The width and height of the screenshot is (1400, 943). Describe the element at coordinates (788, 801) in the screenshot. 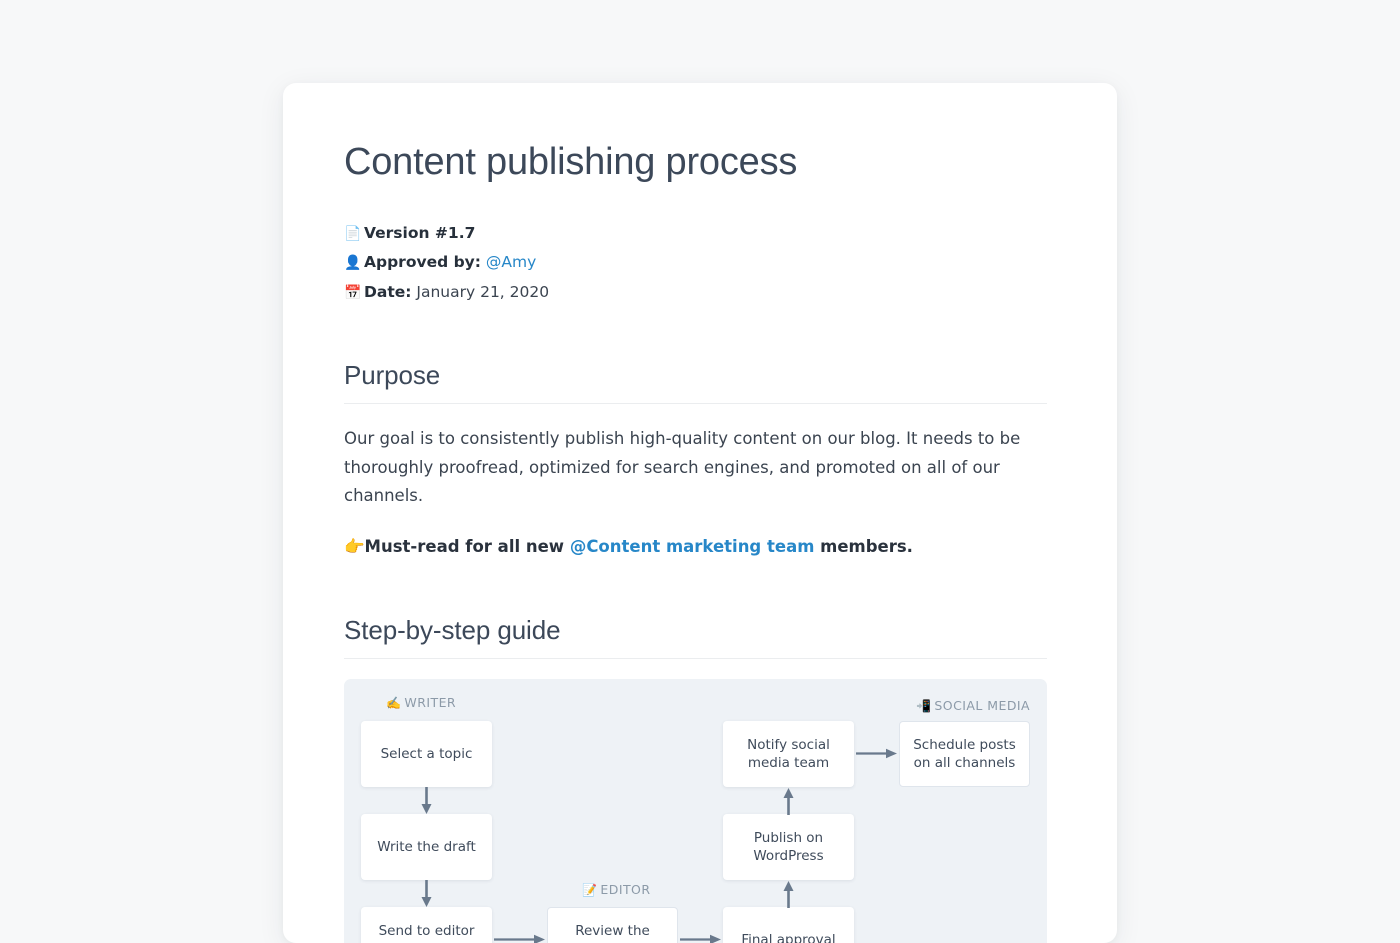

I see `flow-arrow-publish-wordpress-to-notify-social` at that location.